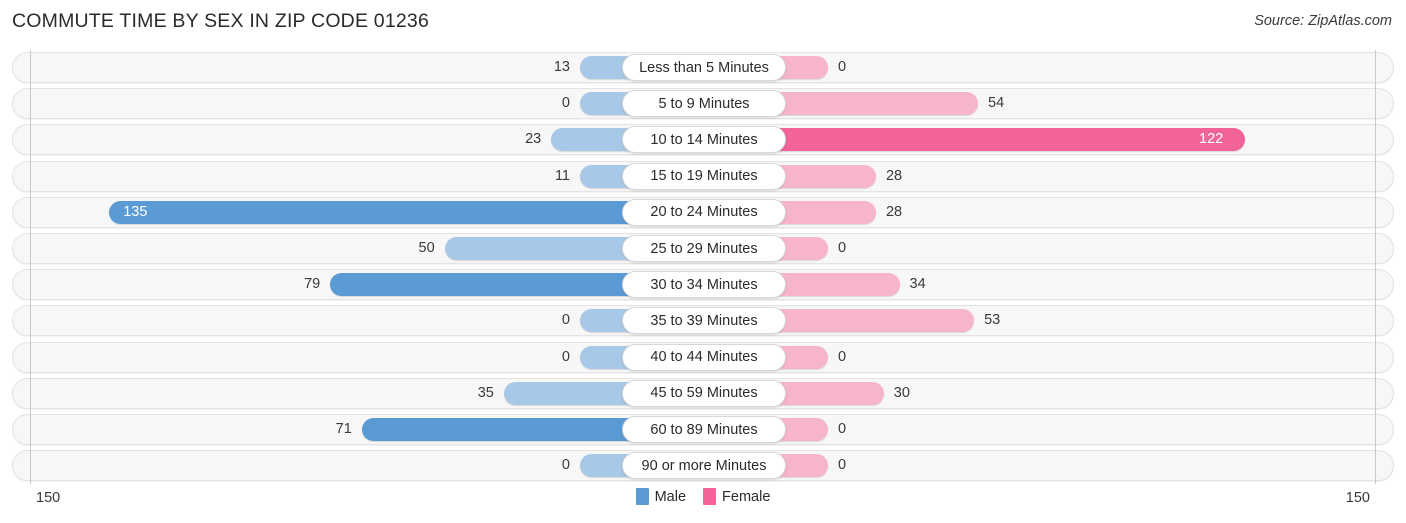 The width and height of the screenshot is (1406, 523). I want to click on axis-line-left, so click(30, 267).